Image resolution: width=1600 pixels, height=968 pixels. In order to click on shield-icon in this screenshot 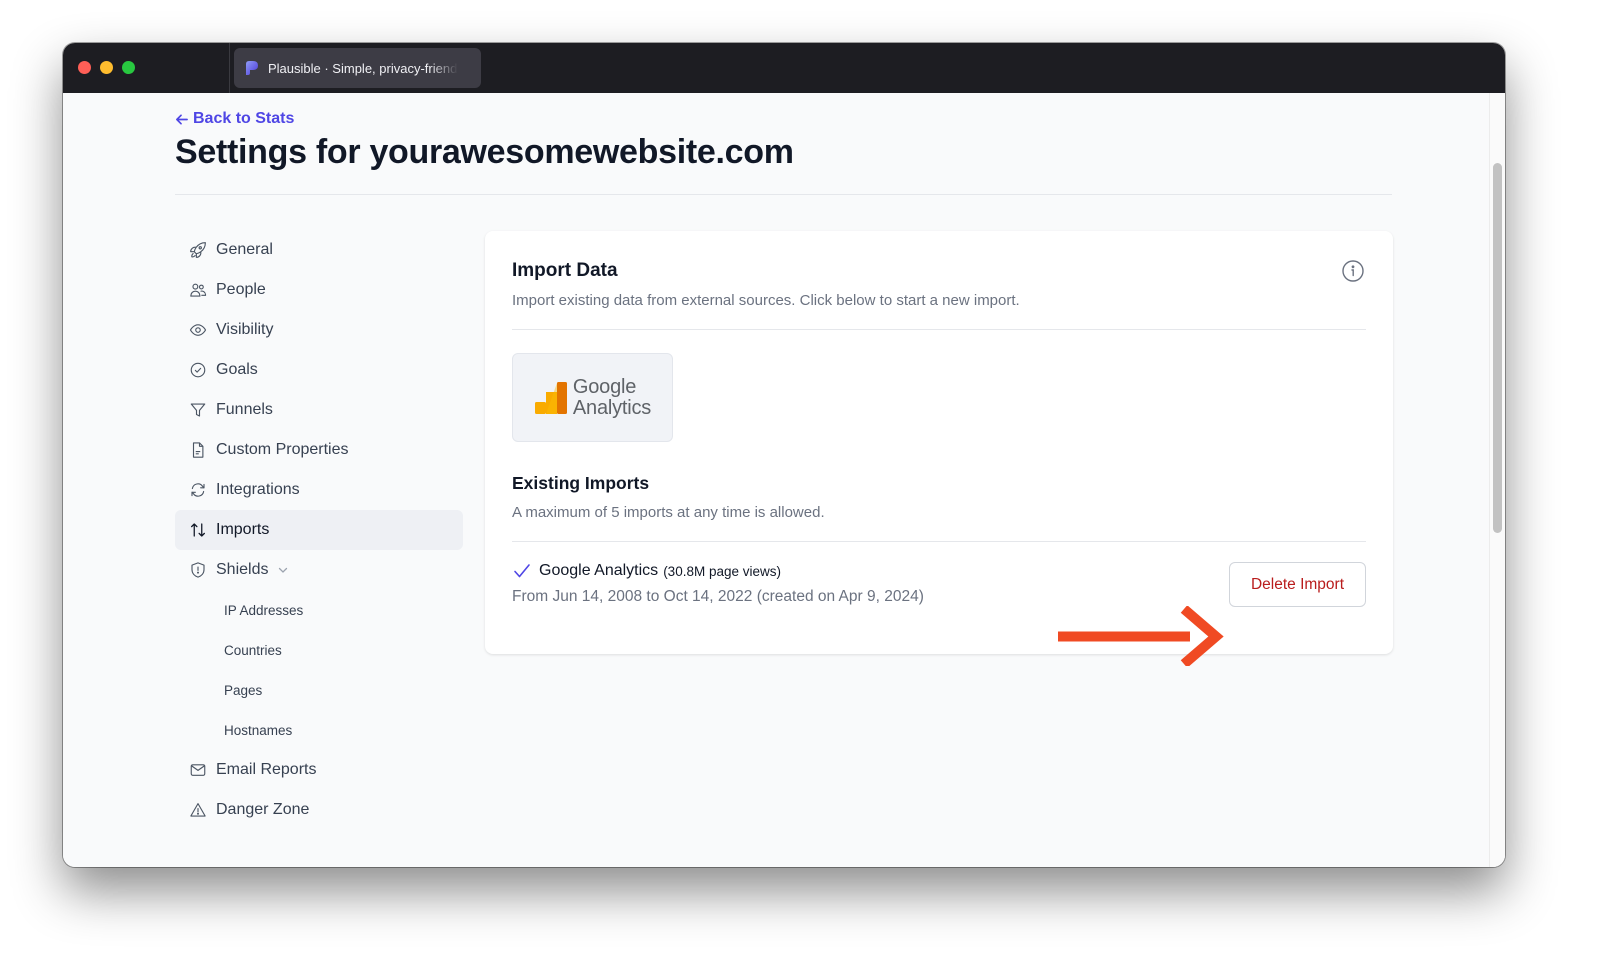, I will do `click(198, 570)`.